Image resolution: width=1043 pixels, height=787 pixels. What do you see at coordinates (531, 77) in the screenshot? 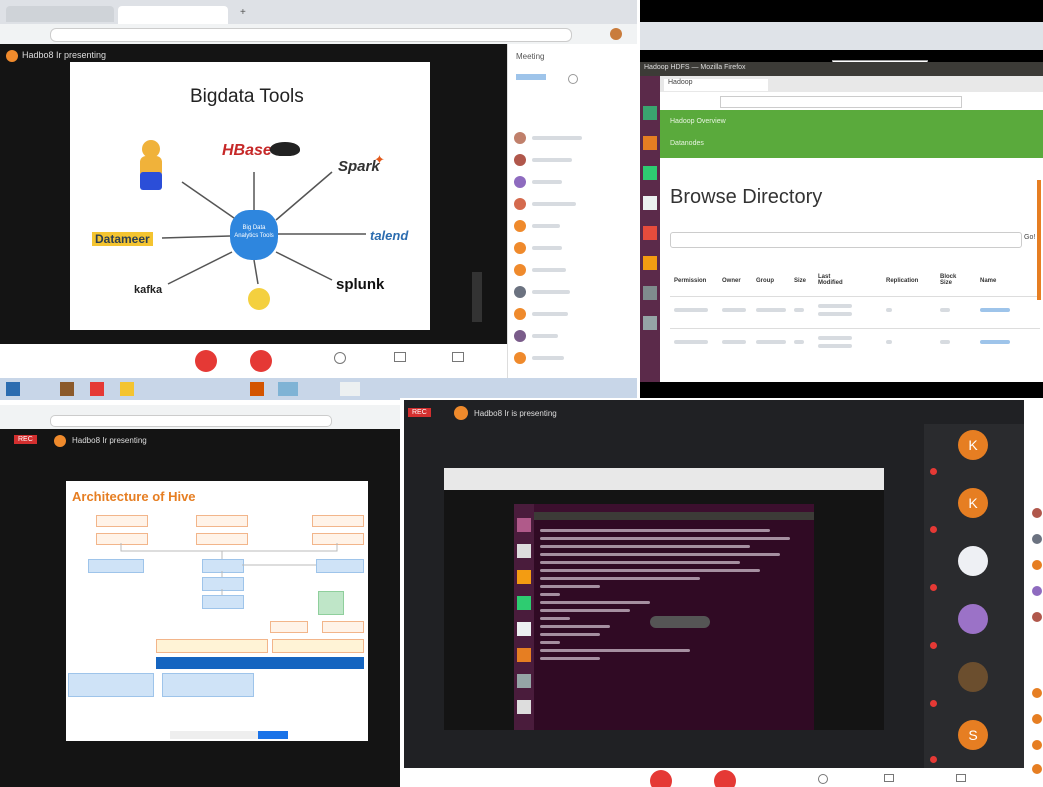
I see `people-tab` at bounding box center [531, 77].